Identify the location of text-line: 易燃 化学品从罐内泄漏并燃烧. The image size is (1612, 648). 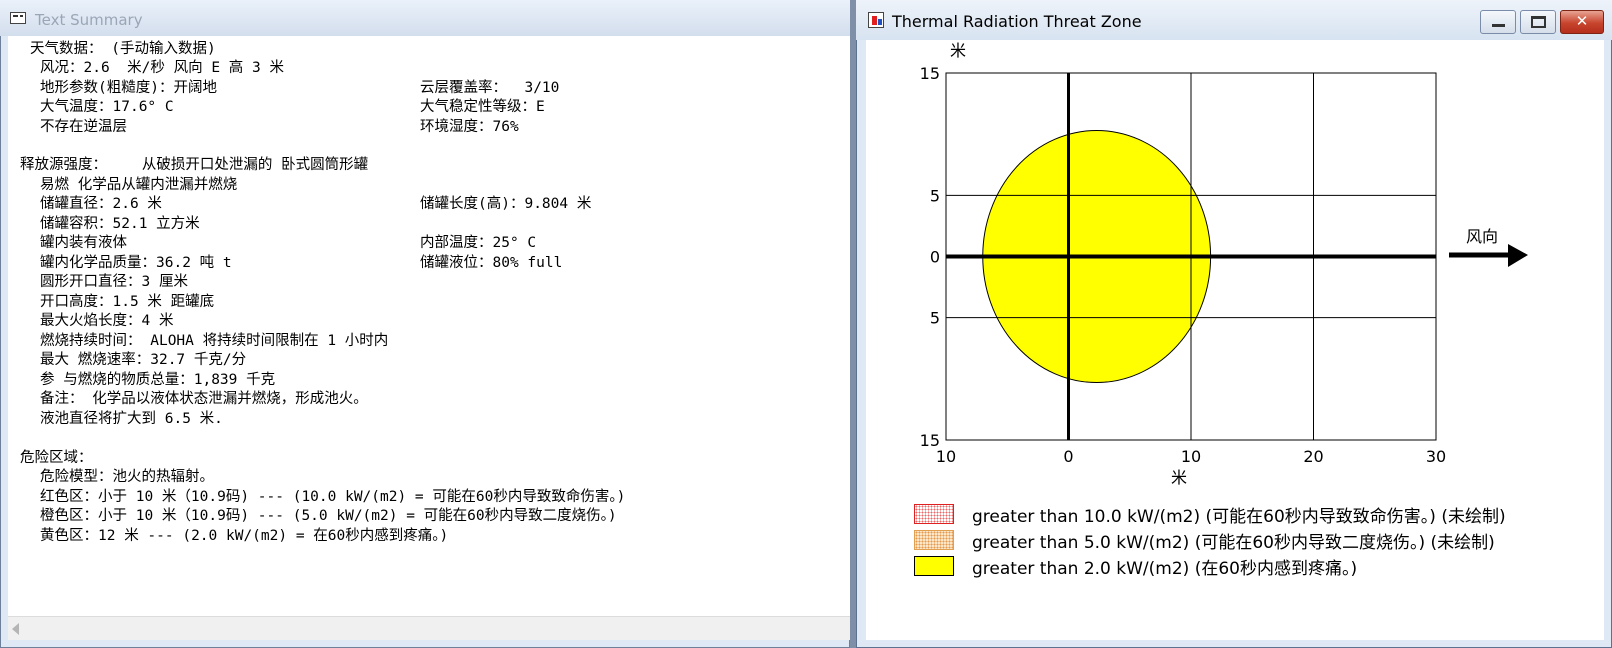
(139, 185).